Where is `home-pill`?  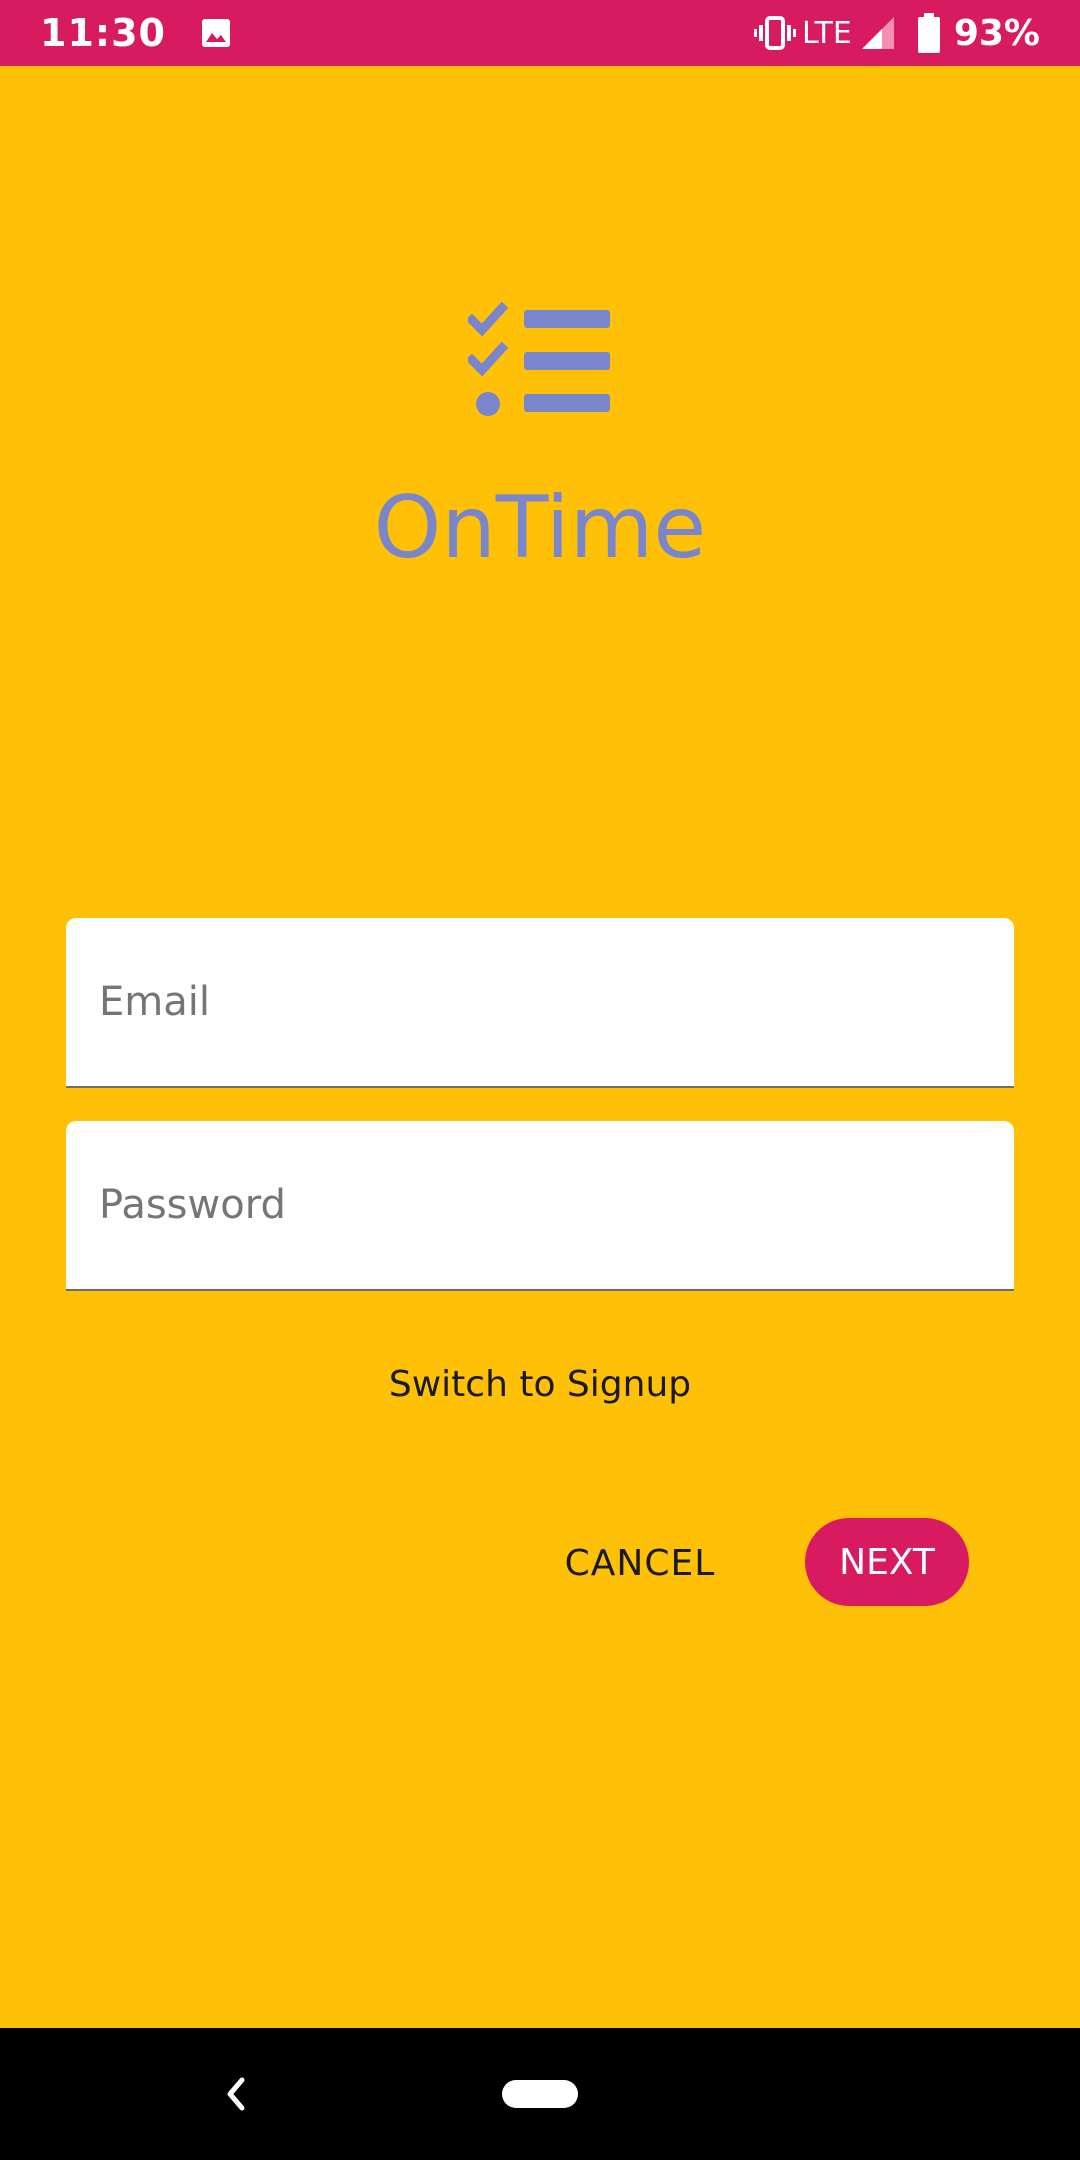
home-pill is located at coordinates (540, 2094).